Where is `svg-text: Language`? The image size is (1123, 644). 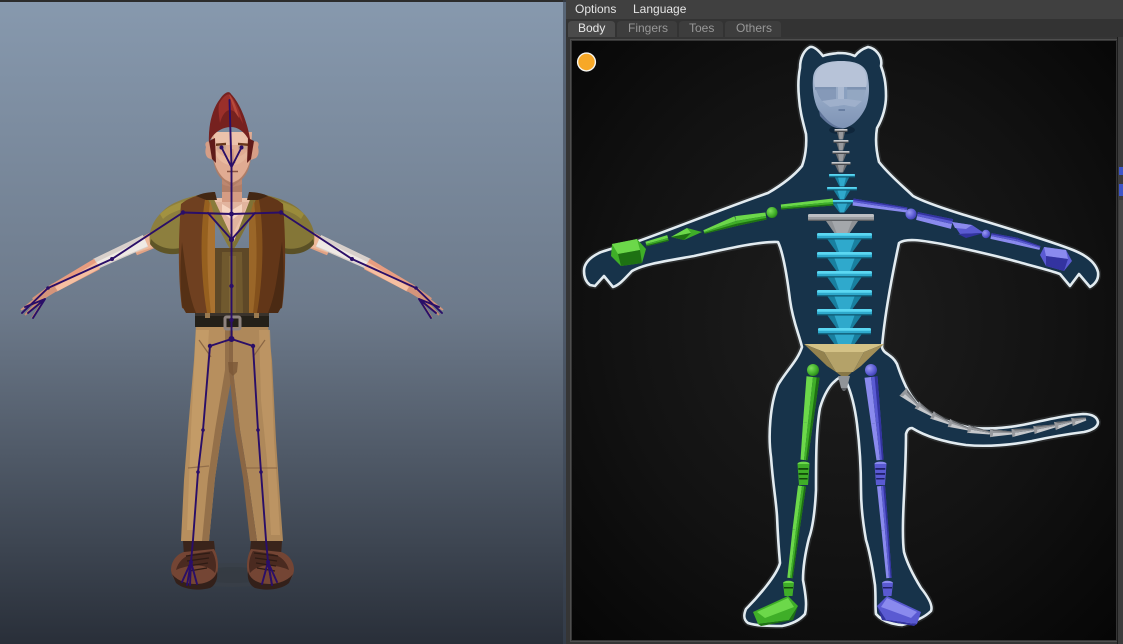
svg-text: Language is located at coordinates (660, 9).